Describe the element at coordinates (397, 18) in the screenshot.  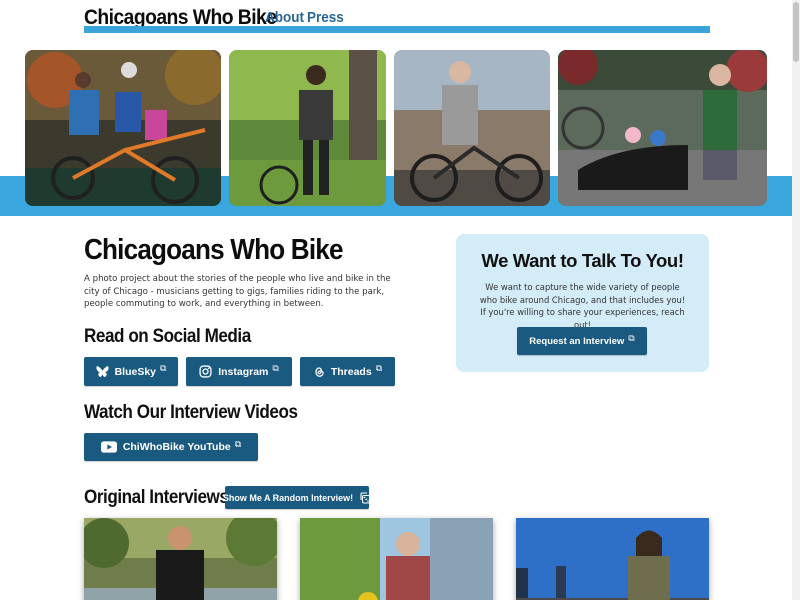
I see `site-header: Chicagoans Who Bike About Press` at that location.